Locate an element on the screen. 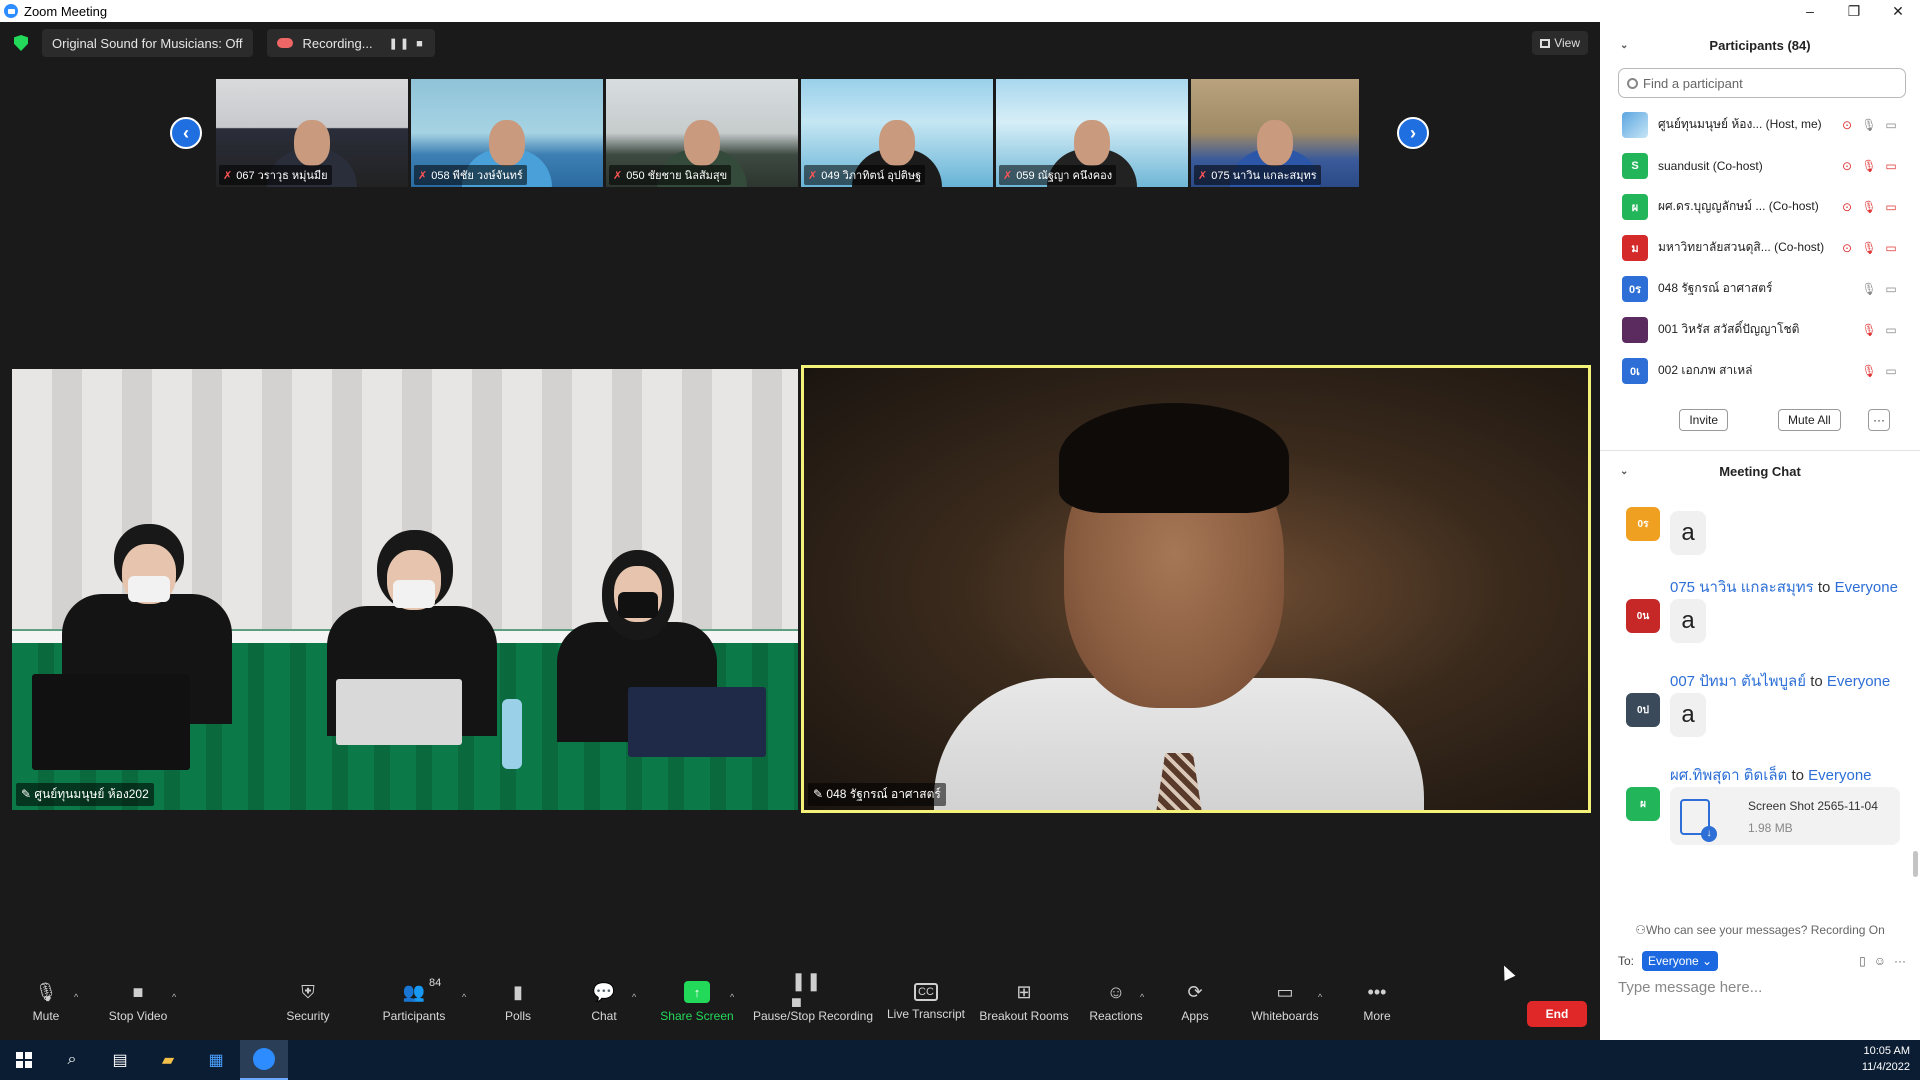 This screenshot has height=1080, width=1920. strip-next-arrow: › is located at coordinates (1413, 133).